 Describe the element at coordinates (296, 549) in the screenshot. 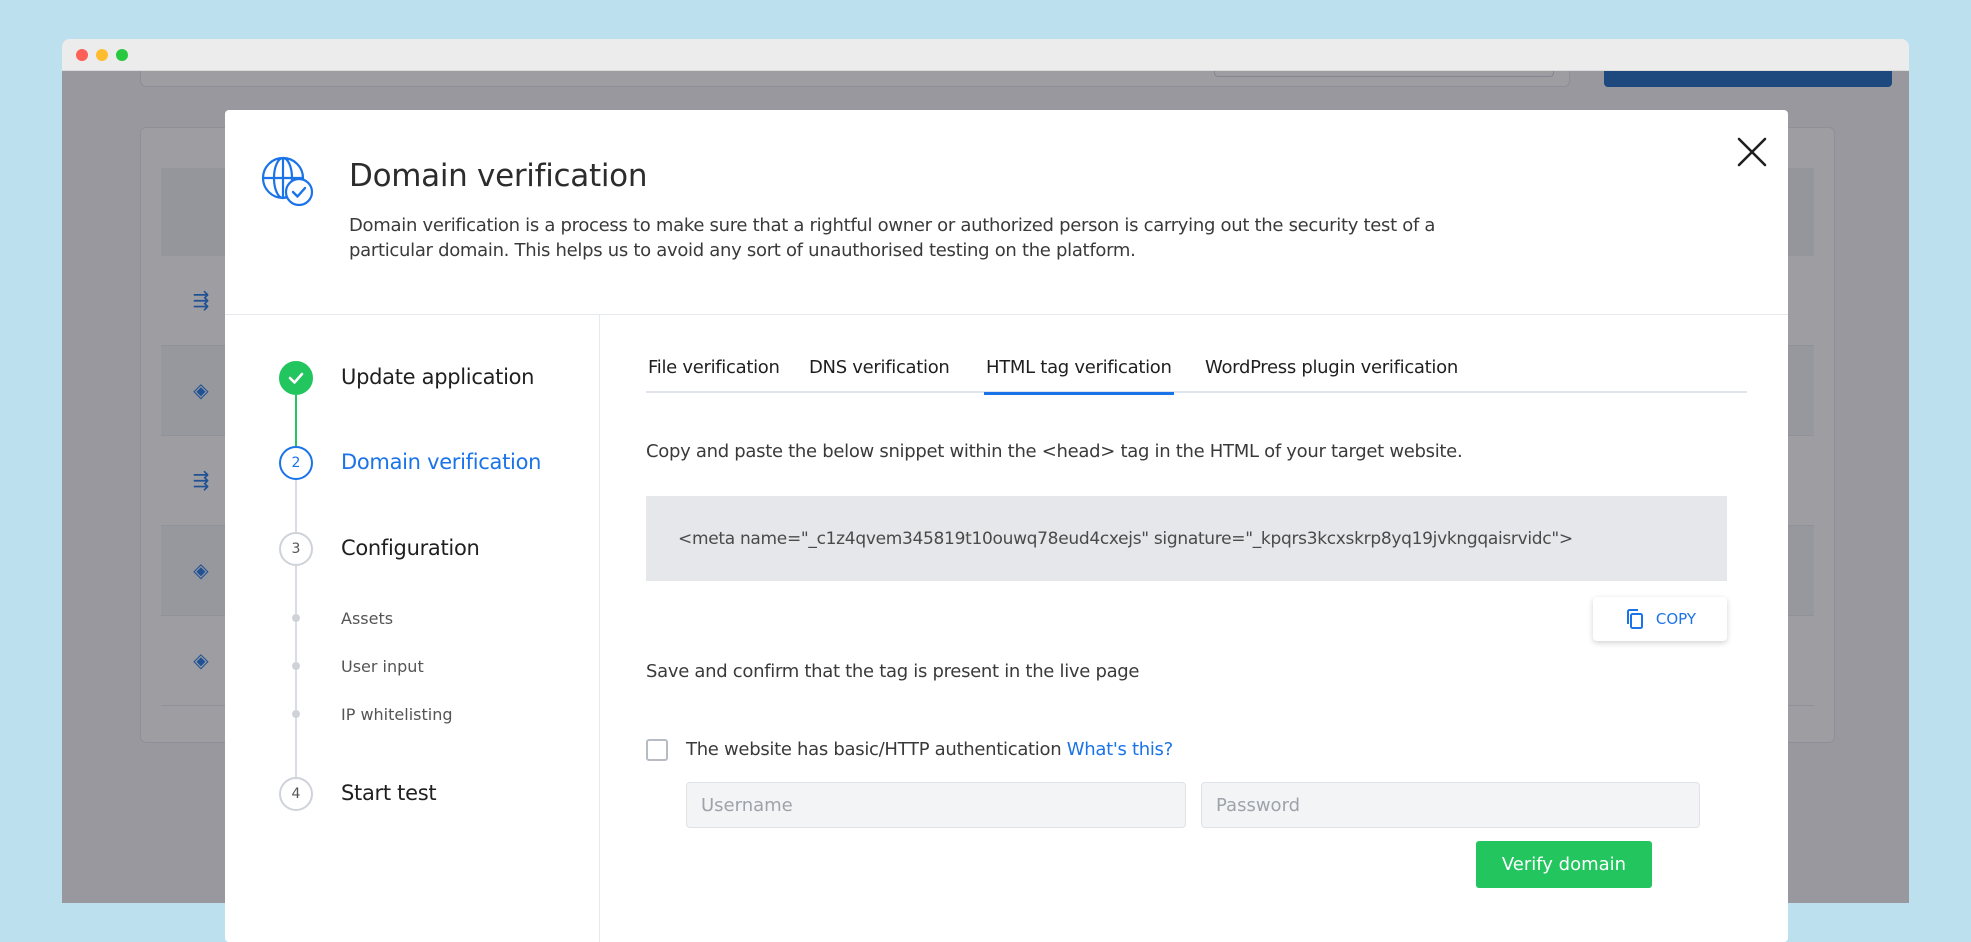

I see `step-3-indicator: 3` at that location.